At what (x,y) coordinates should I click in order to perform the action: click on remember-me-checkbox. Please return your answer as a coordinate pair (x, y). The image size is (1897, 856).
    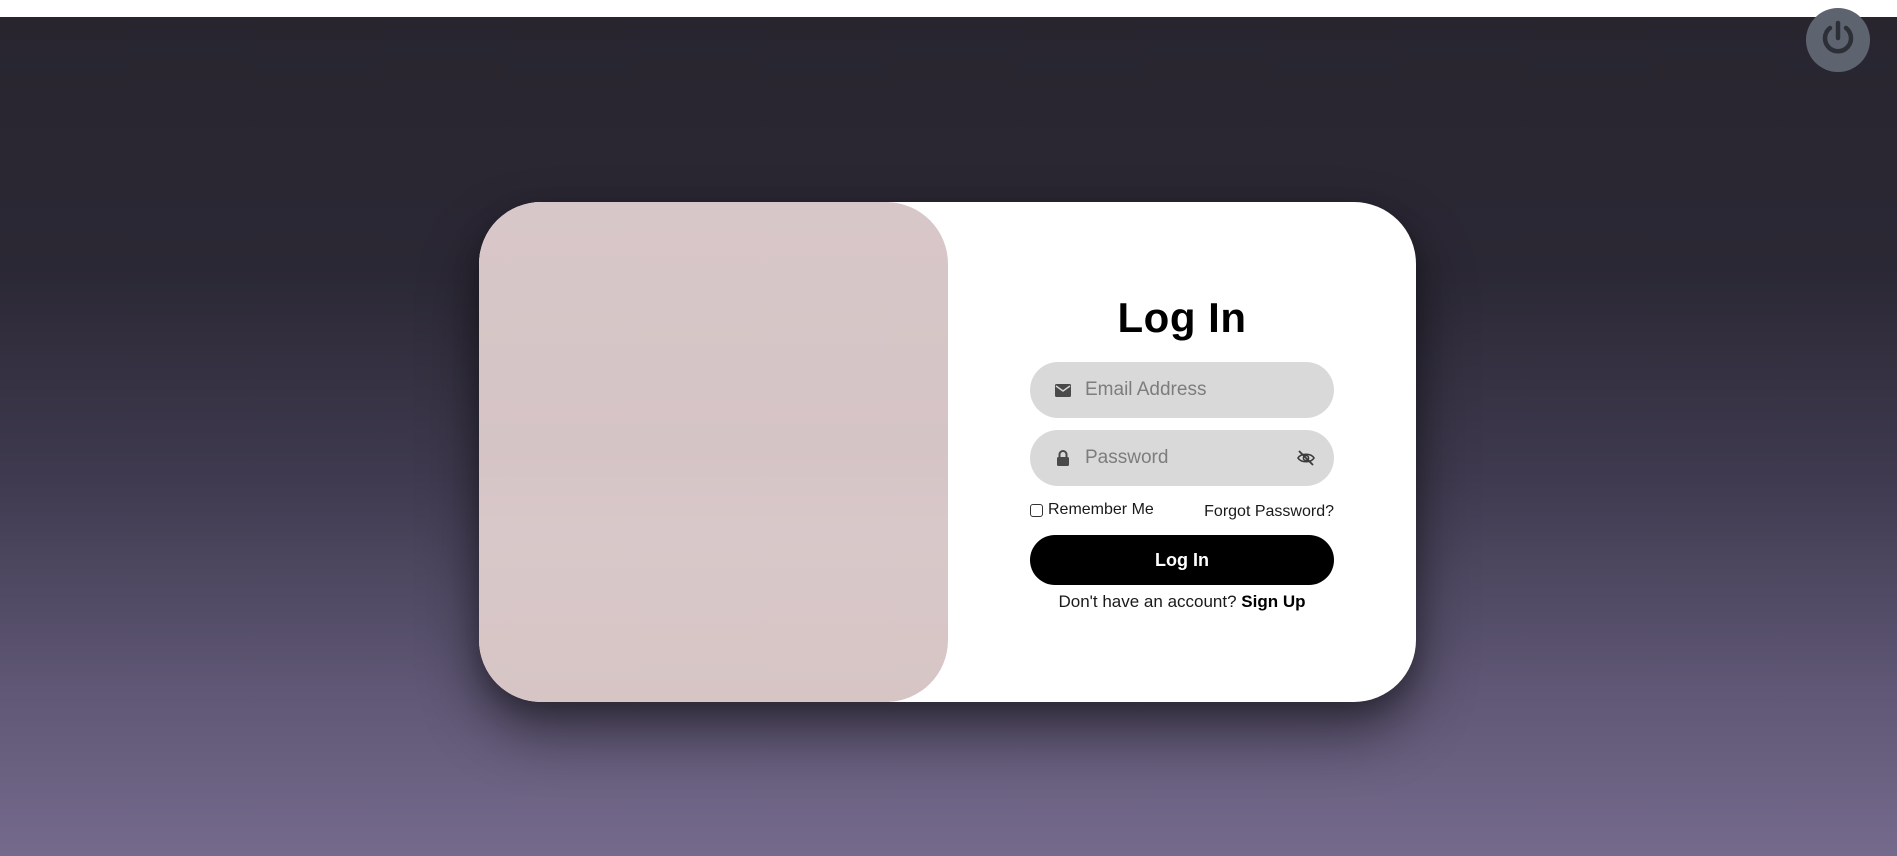
    Looking at the image, I should click on (1036, 510).